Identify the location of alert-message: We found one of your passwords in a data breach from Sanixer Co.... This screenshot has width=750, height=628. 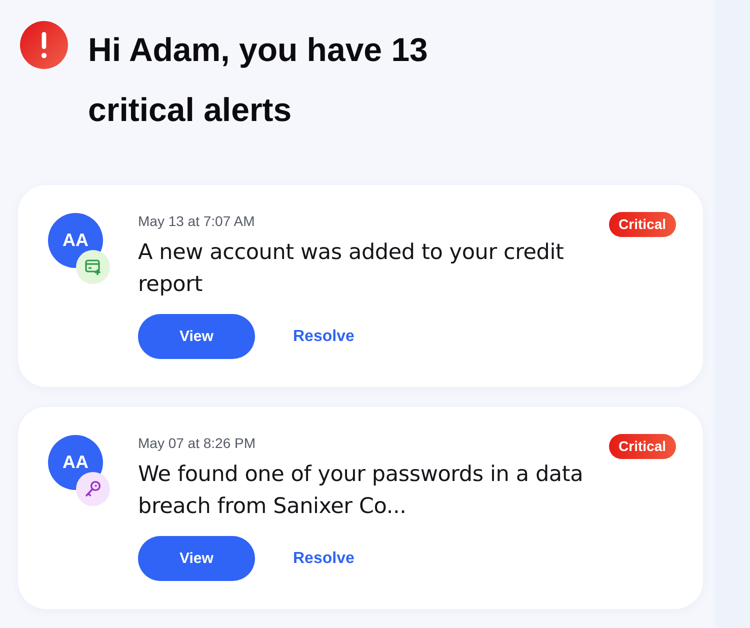
(361, 491).